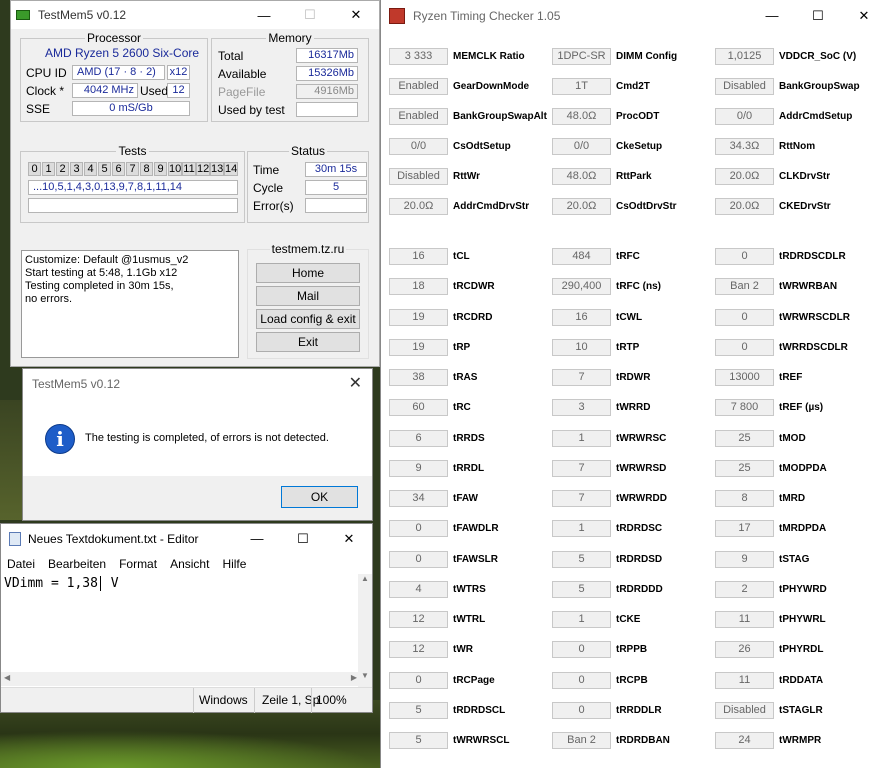  What do you see at coordinates (90, 169) in the screenshot?
I see `test-cell-4: 4` at bounding box center [90, 169].